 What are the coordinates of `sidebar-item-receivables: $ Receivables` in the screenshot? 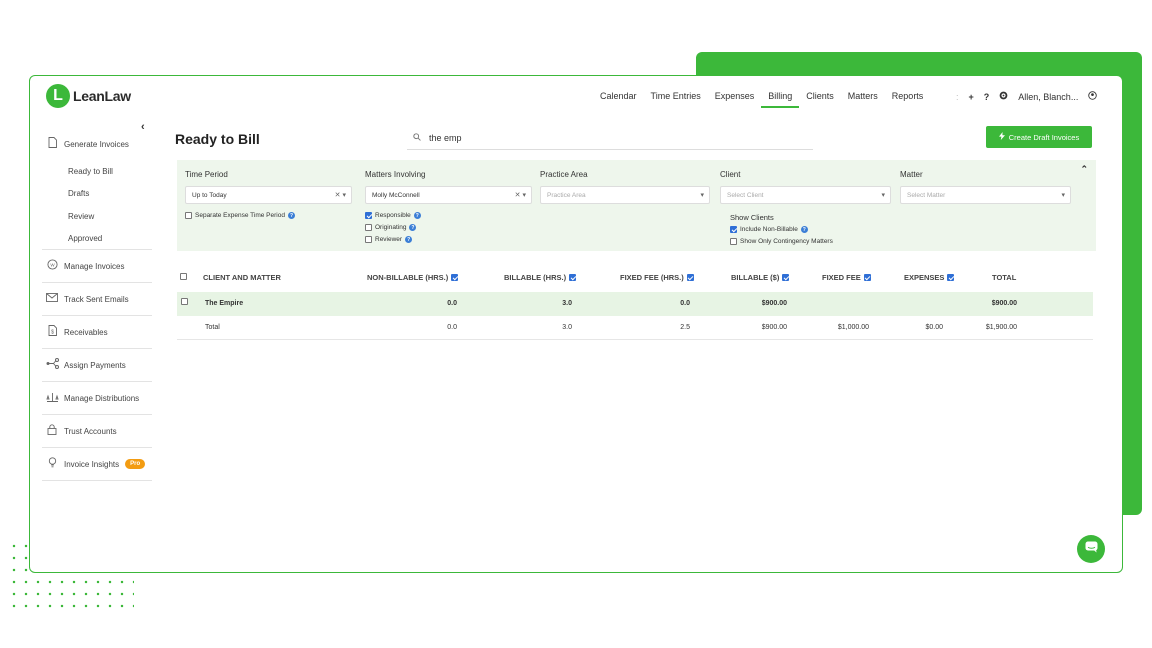 It's located at (97, 332).